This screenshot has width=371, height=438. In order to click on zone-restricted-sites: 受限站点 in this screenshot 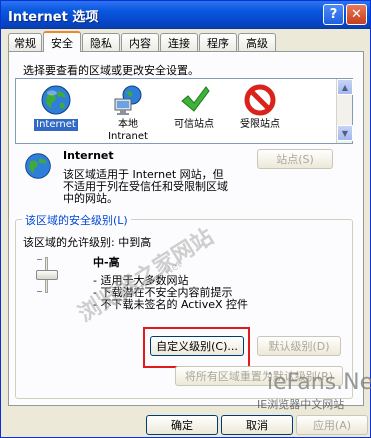, I will do `click(260, 107)`.